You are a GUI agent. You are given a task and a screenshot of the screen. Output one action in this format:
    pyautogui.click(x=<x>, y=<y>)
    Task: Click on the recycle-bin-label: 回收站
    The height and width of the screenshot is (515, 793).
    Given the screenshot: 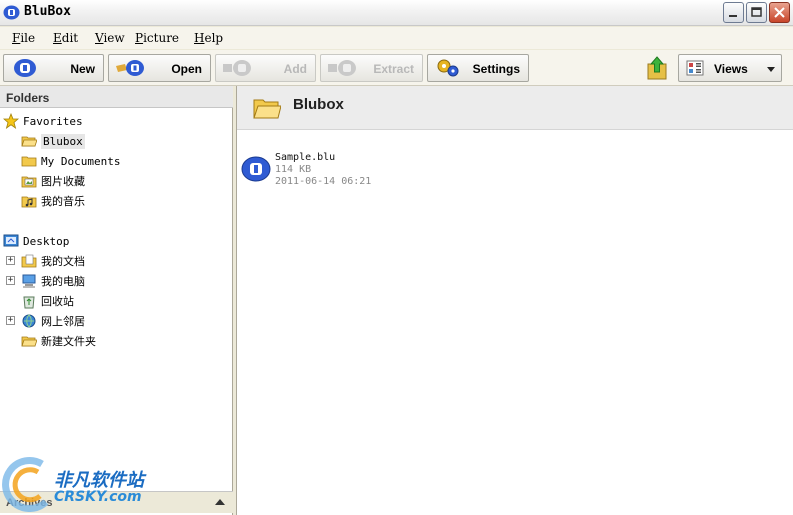 What is the action you would take?
    pyautogui.click(x=57, y=301)
    